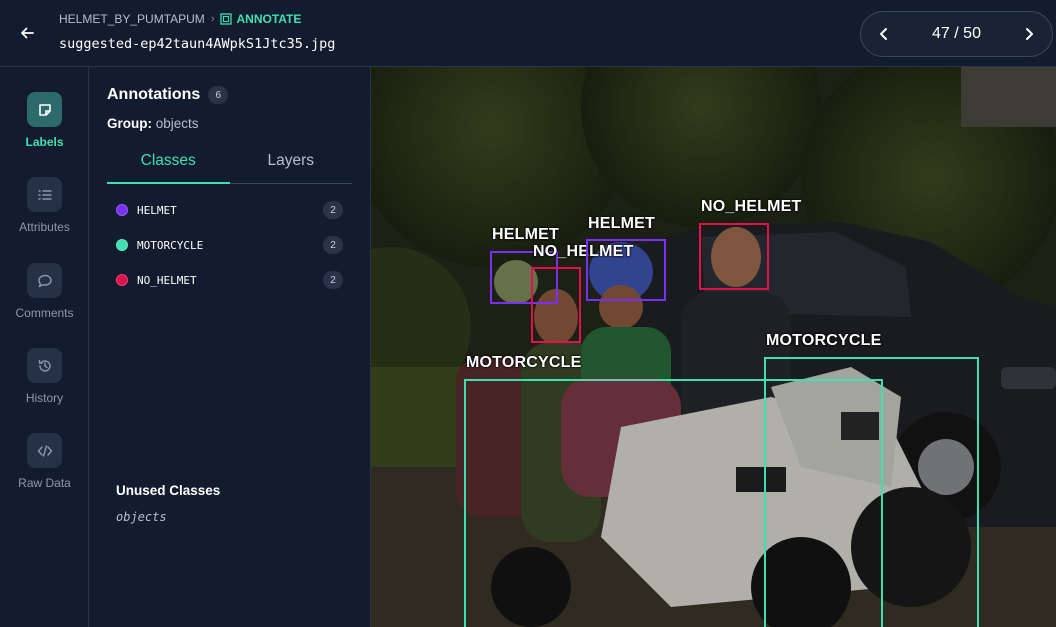  I want to click on sidebar-item-label: Comments, so click(44, 313).